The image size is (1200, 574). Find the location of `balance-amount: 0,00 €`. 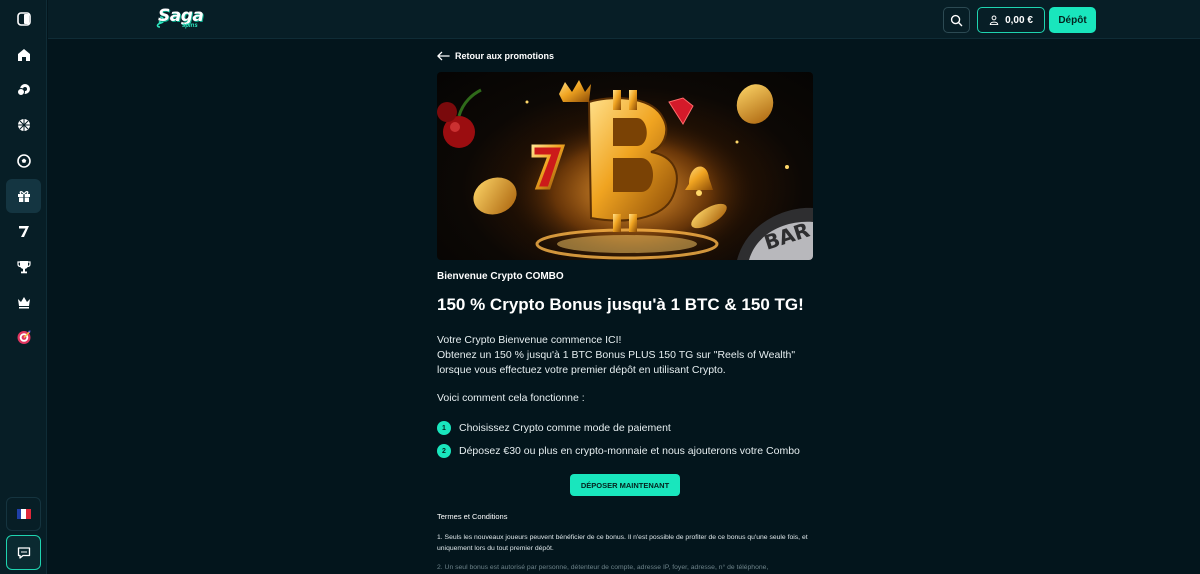

balance-amount: 0,00 € is located at coordinates (1019, 20).